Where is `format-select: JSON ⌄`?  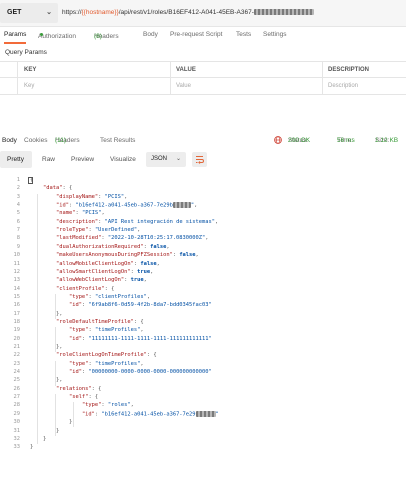
format-select: JSON ⌄ is located at coordinates (166, 159).